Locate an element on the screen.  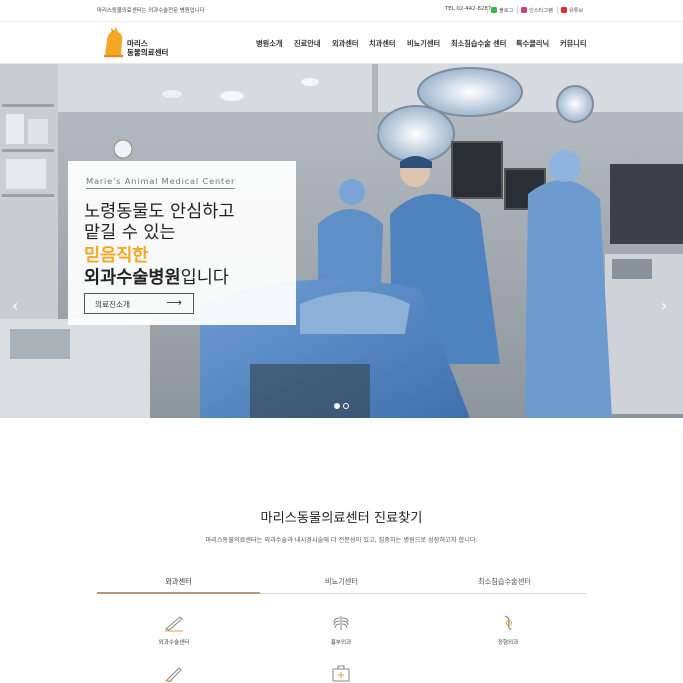
nav-special-clinic: 특수클리닉 is located at coordinates (532, 44).